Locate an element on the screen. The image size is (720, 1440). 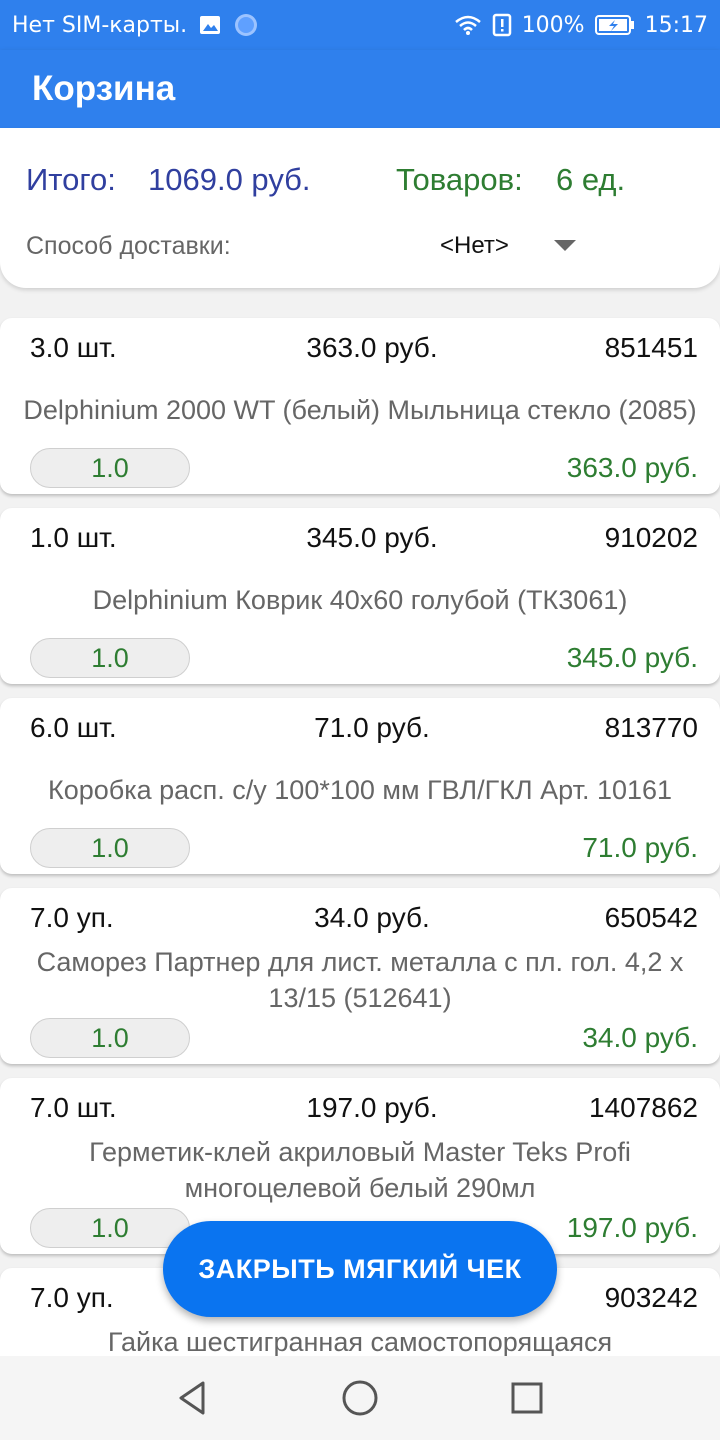
total-label: Итого: is located at coordinates (71, 179).